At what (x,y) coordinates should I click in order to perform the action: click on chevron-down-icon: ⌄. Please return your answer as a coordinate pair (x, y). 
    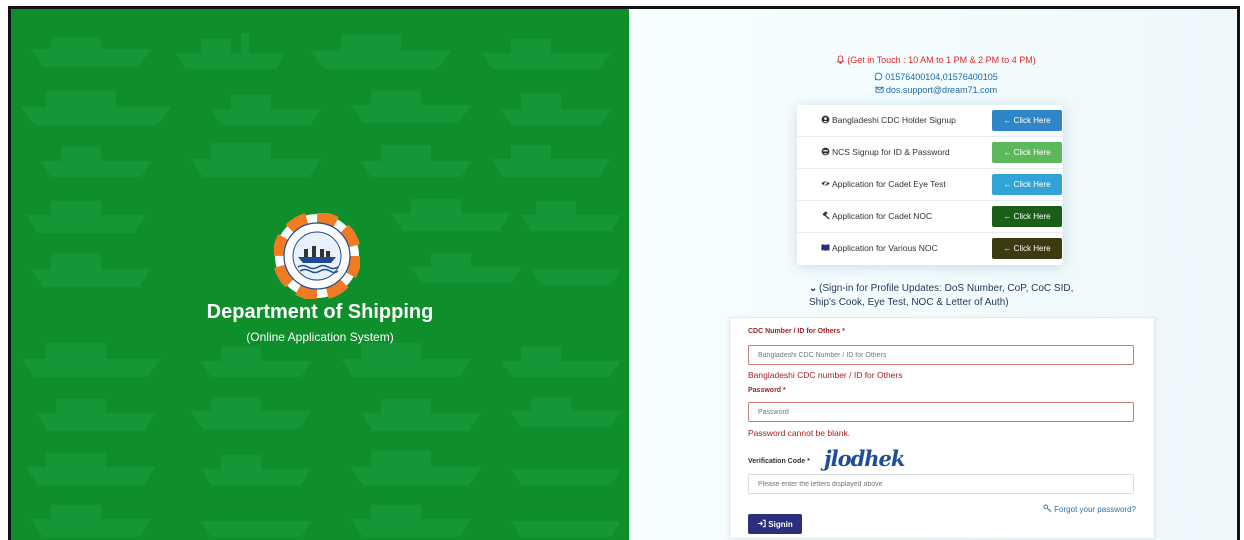
    Looking at the image, I should click on (813, 288).